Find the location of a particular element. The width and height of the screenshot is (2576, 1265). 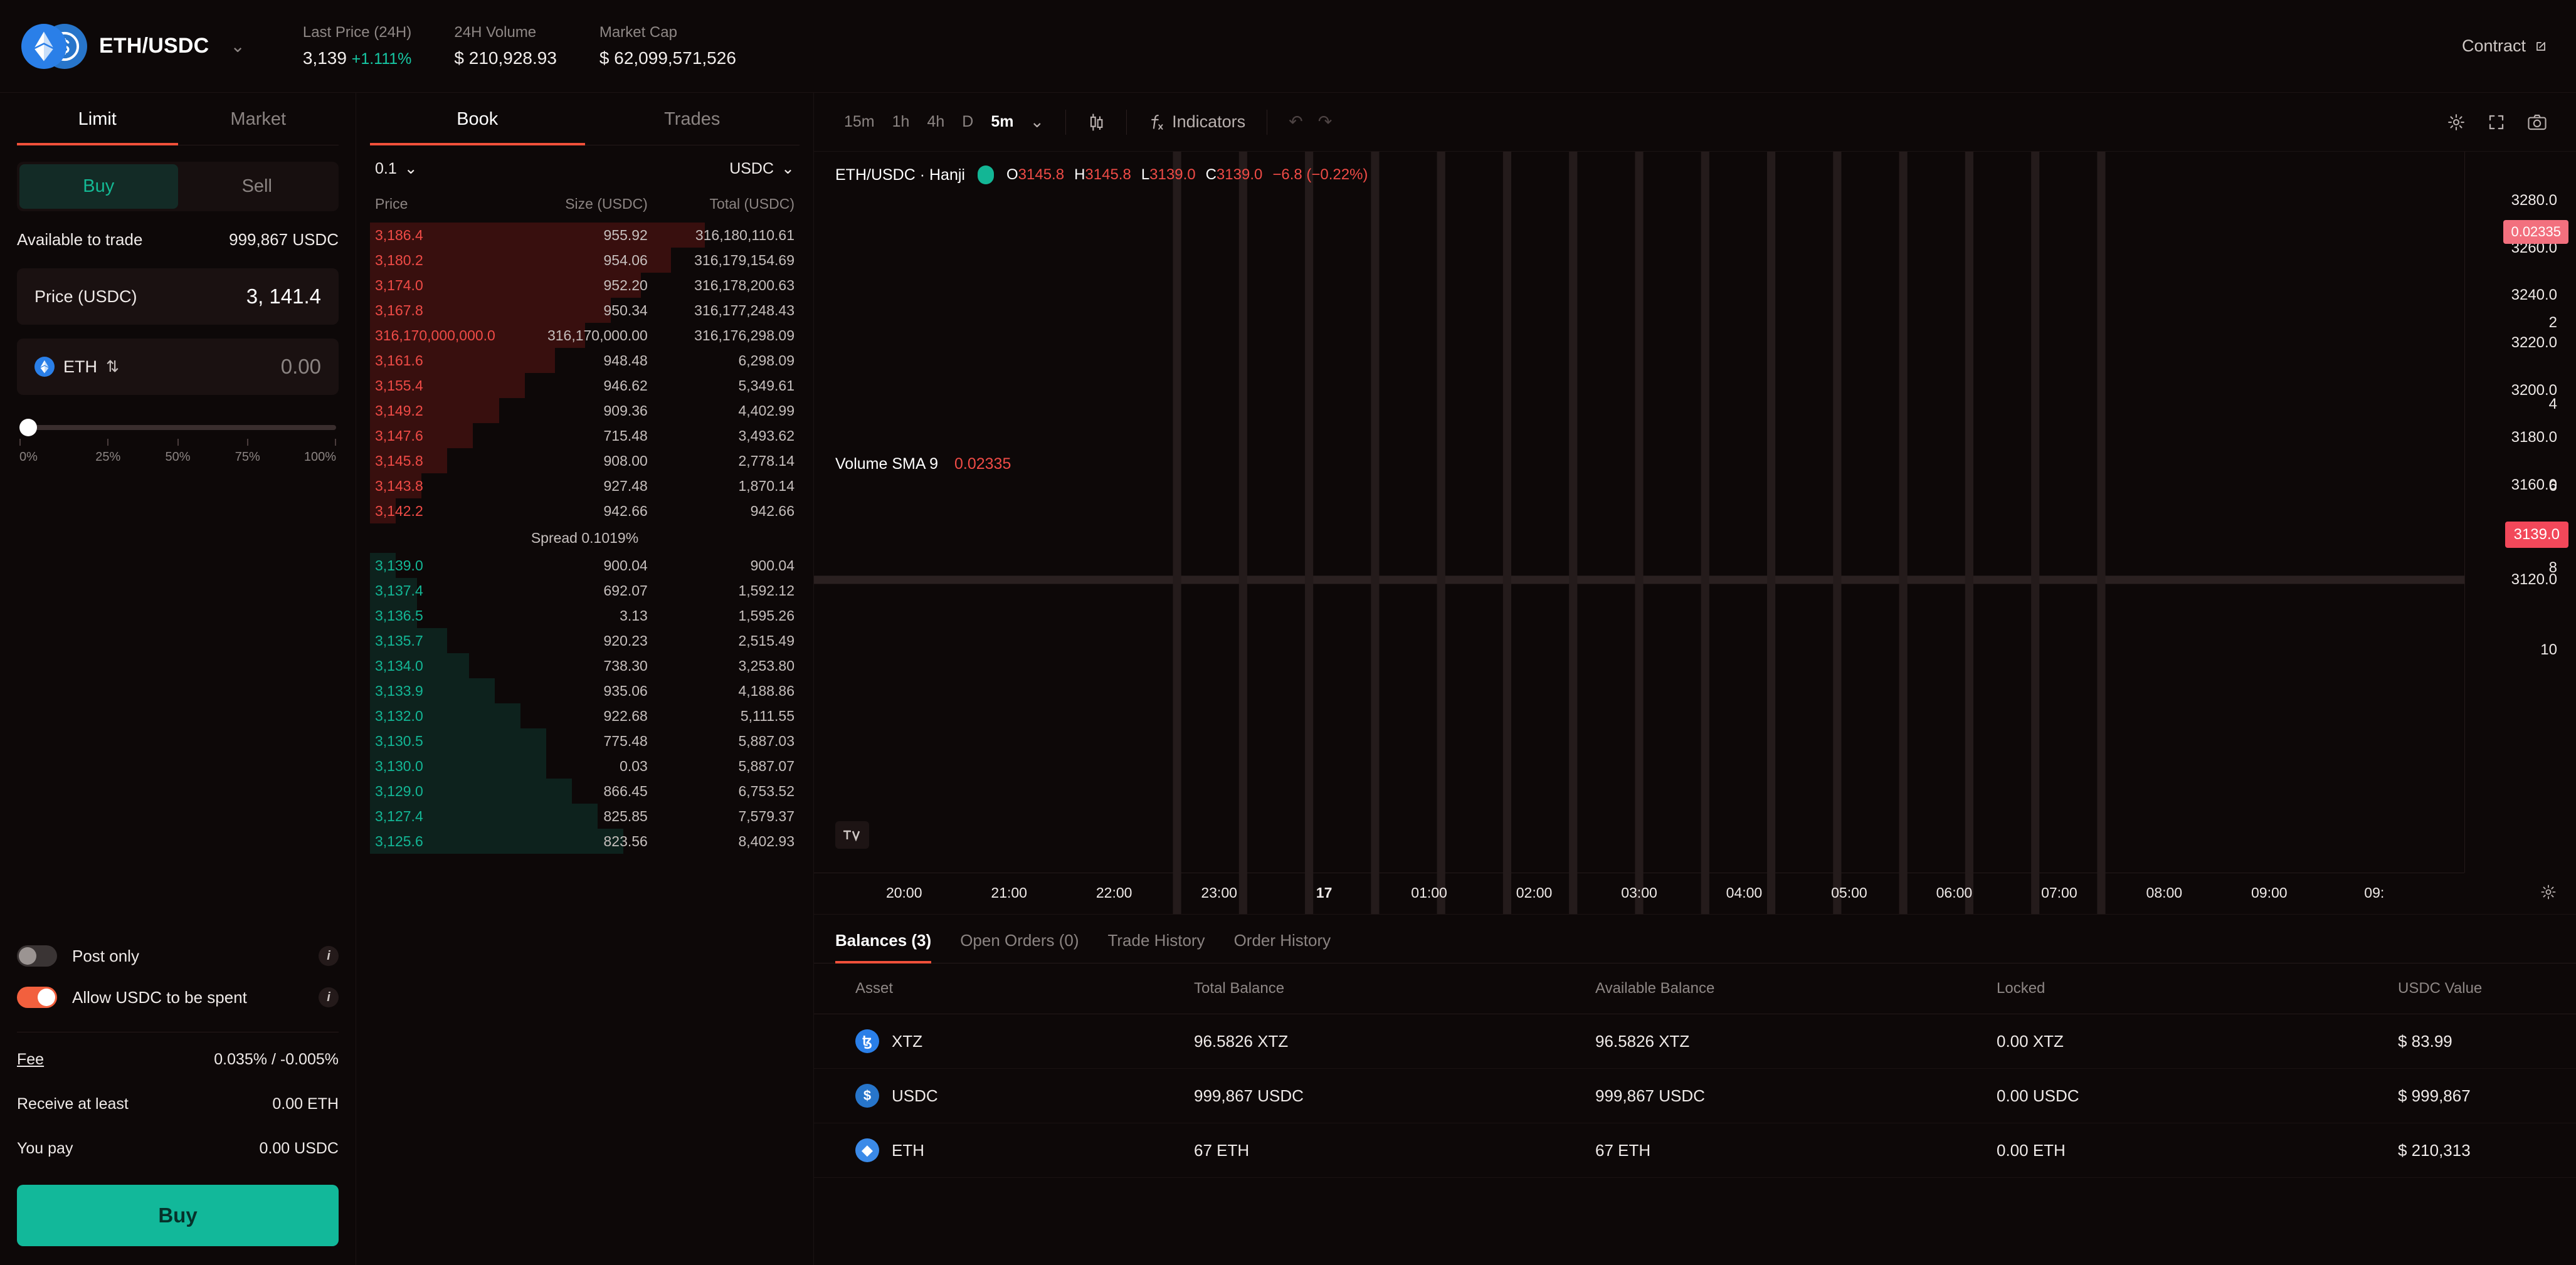

row-total: 3,253.80 is located at coordinates (766, 666).